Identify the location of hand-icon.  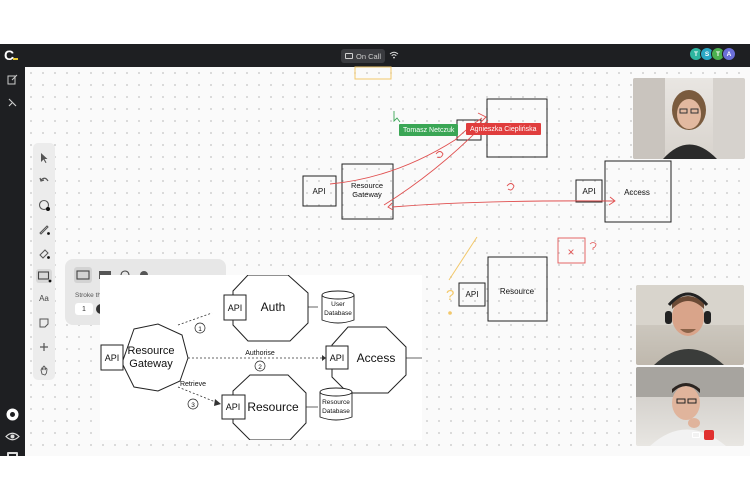
(44, 370).